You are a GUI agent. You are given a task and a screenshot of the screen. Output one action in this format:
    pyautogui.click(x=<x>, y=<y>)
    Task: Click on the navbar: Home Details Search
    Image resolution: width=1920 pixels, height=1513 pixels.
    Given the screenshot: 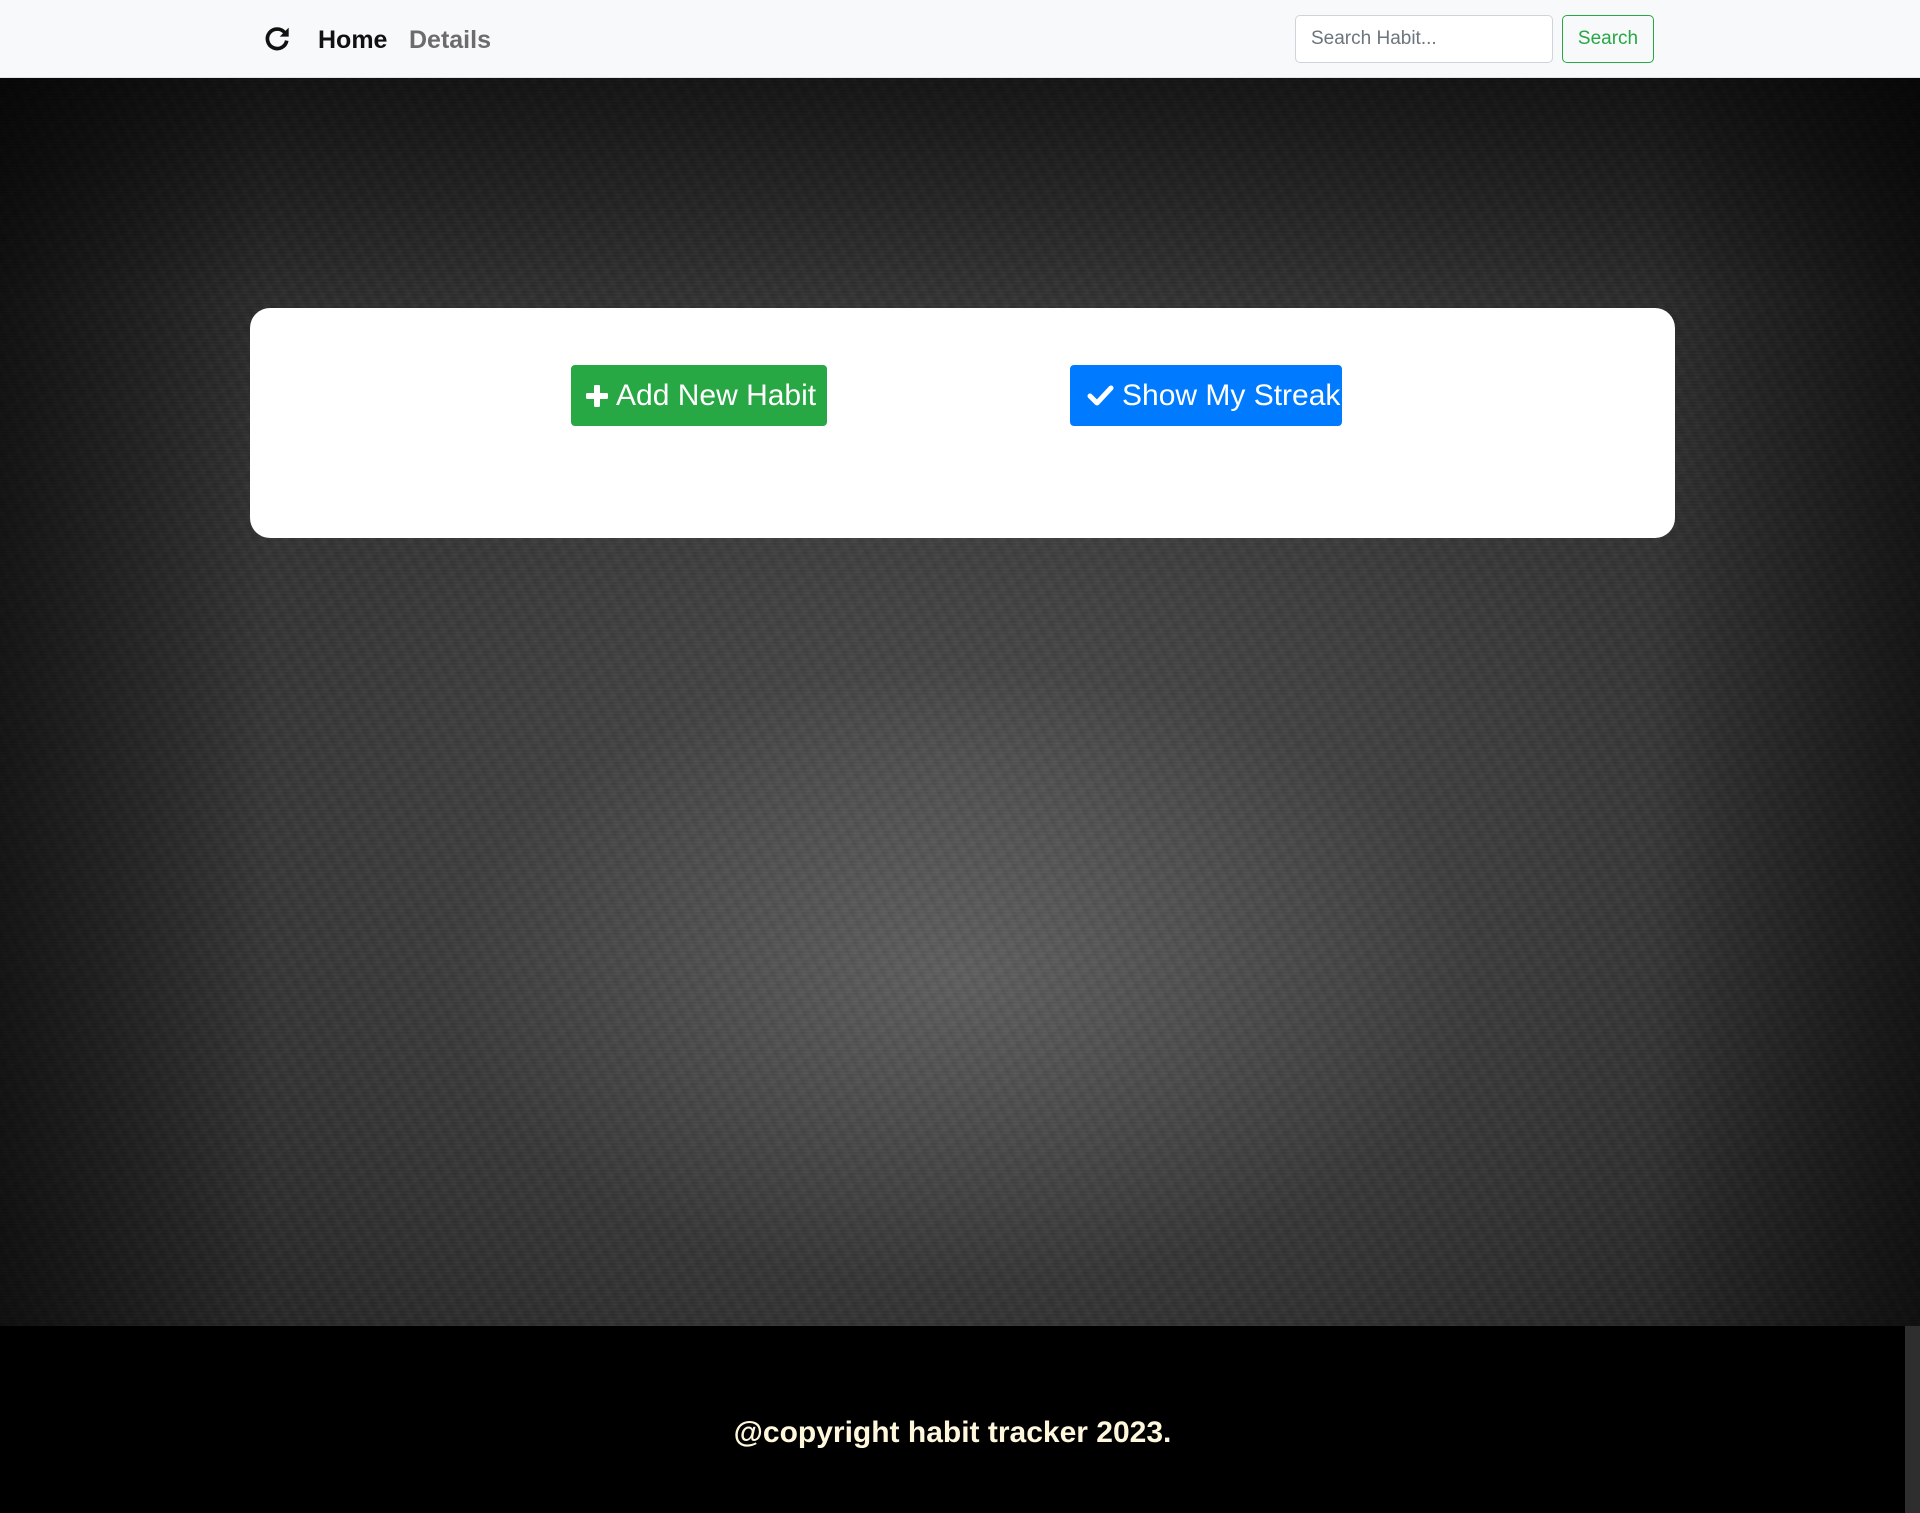 What is the action you would take?
    pyautogui.click(x=960, y=39)
    